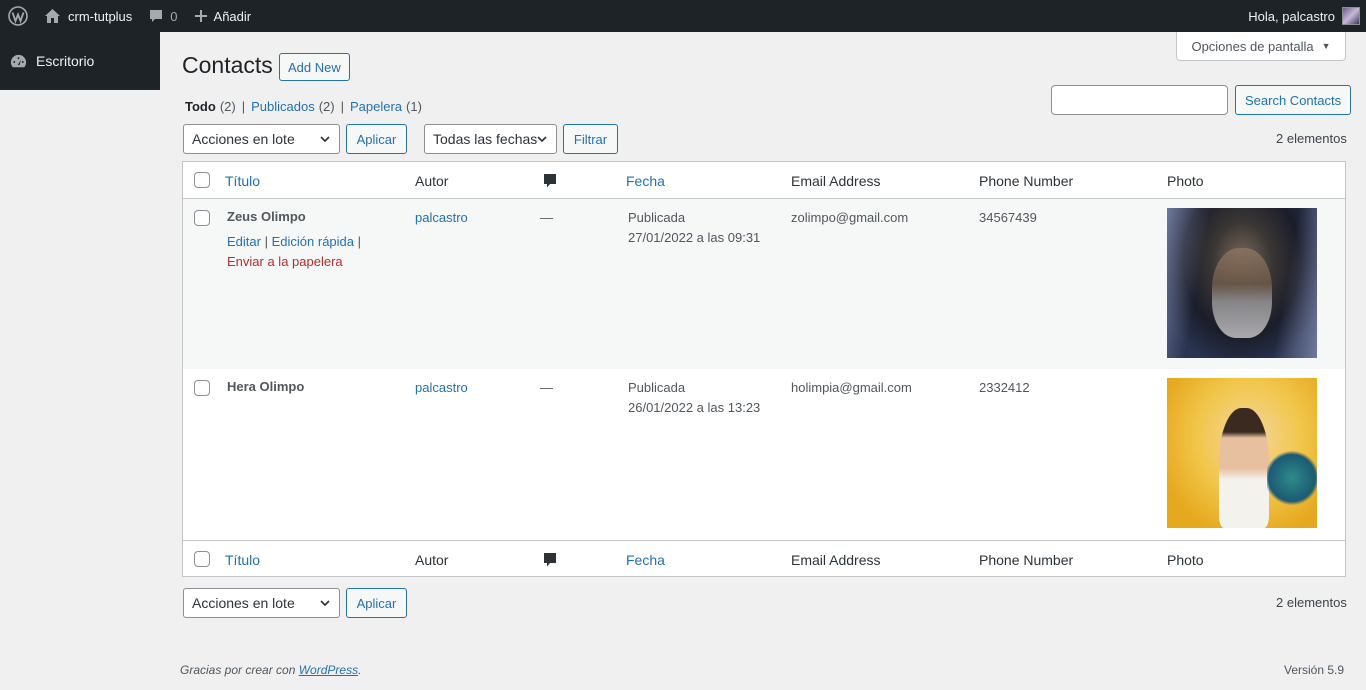  What do you see at coordinates (65, 61) in the screenshot?
I see `sidebar-item-label: Escritorio` at bounding box center [65, 61].